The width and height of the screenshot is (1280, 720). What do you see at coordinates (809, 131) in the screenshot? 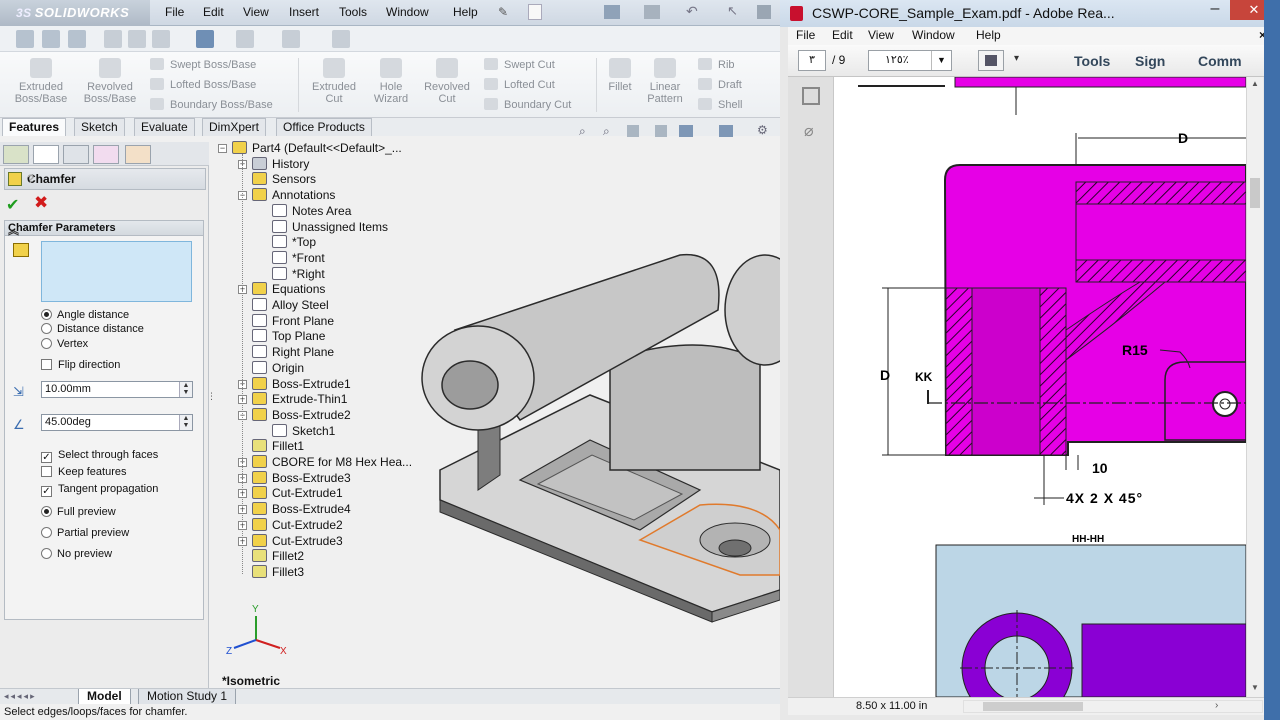
I see `attachments-icon: ⌀` at bounding box center [809, 131].